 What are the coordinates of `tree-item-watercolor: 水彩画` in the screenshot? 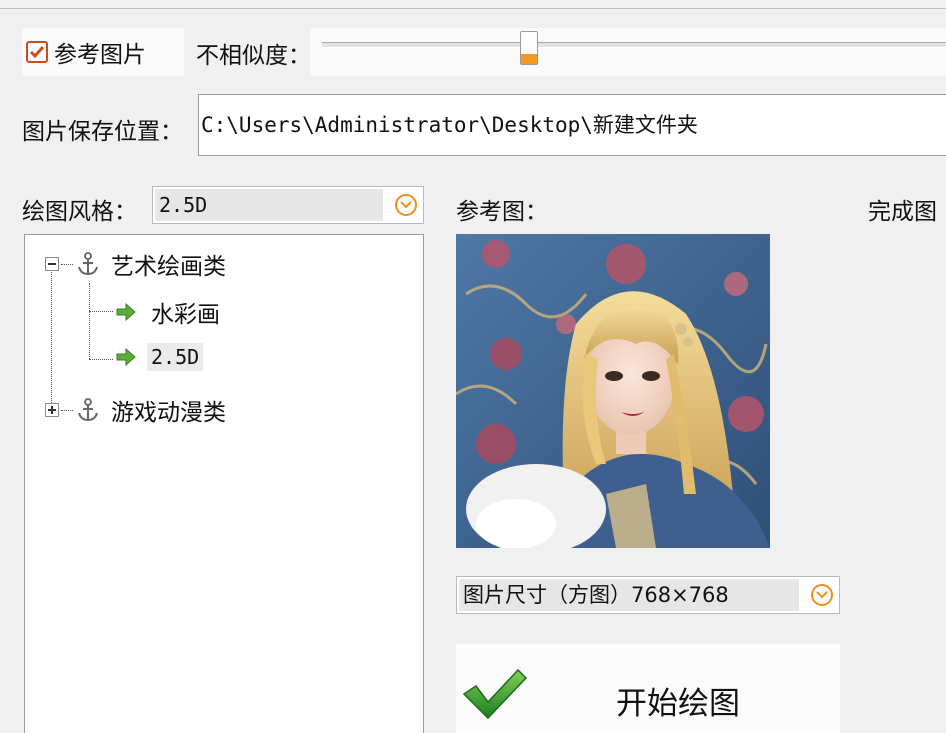 It's located at (167, 312).